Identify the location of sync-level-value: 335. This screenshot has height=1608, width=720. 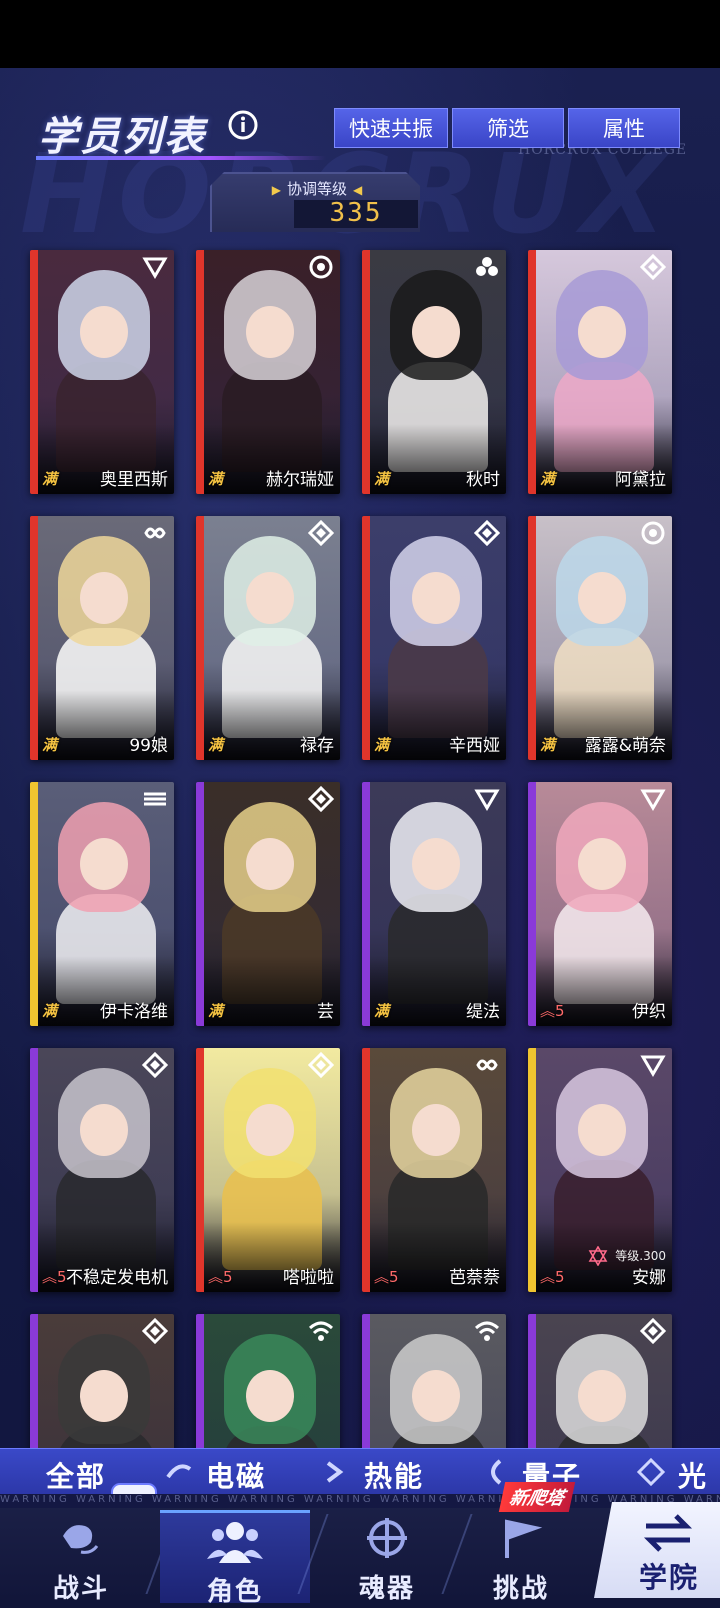
(356, 213).